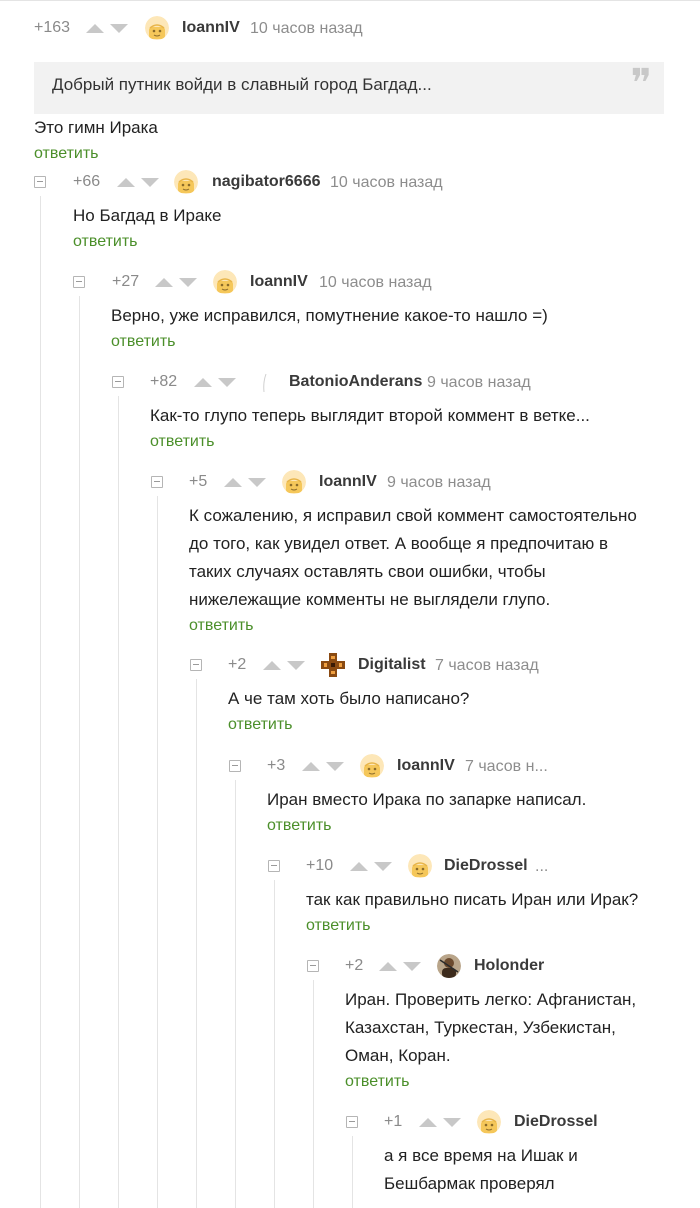 This screenshot has width=700, height=1208. I want to click on comment-rating: +163, so click(52, 27).